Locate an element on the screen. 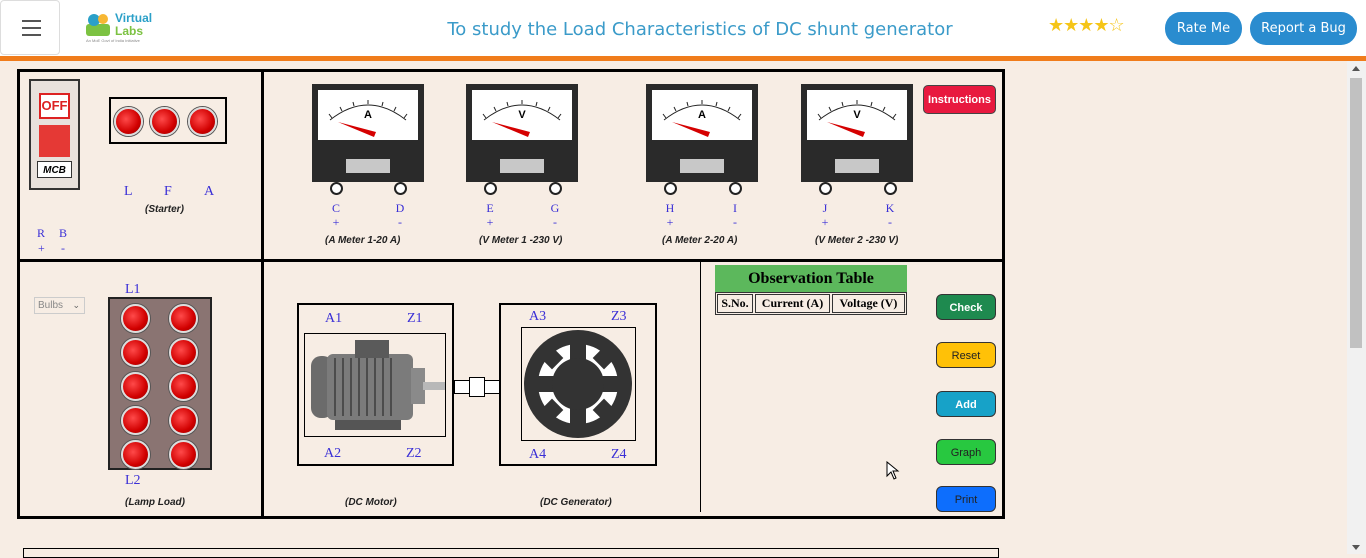 This screenshot has width=1366, height=558. mcb-label: MCB is located at coordinates (54, 169).